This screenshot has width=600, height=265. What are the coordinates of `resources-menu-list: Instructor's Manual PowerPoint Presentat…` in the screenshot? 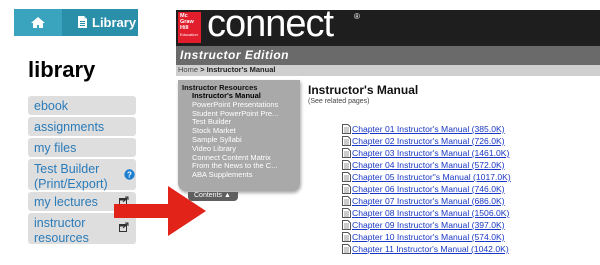 It's located at (235, 135).